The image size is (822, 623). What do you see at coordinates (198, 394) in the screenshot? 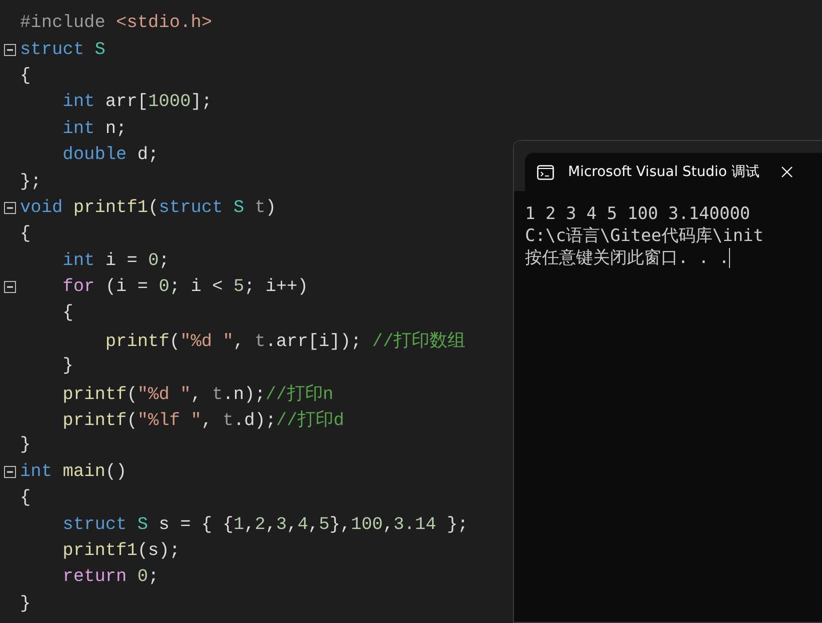
I see `code-line: printf("%d ", t.n);//打印n` at bounding box center [198, 394].